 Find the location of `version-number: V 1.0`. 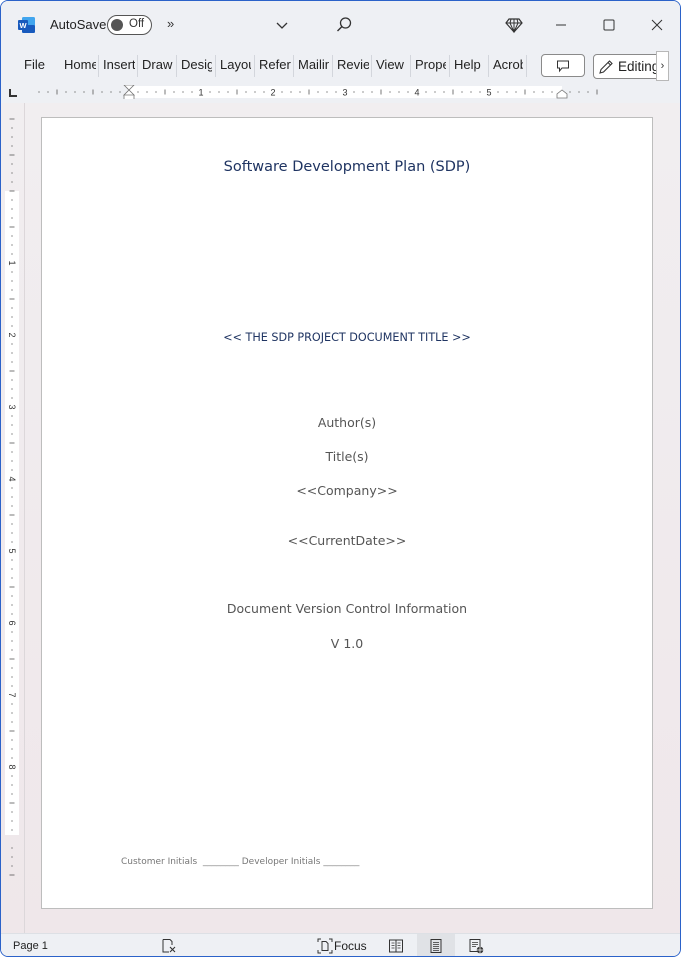

version-number: V 1.0 is located at coordinates (347, 643).